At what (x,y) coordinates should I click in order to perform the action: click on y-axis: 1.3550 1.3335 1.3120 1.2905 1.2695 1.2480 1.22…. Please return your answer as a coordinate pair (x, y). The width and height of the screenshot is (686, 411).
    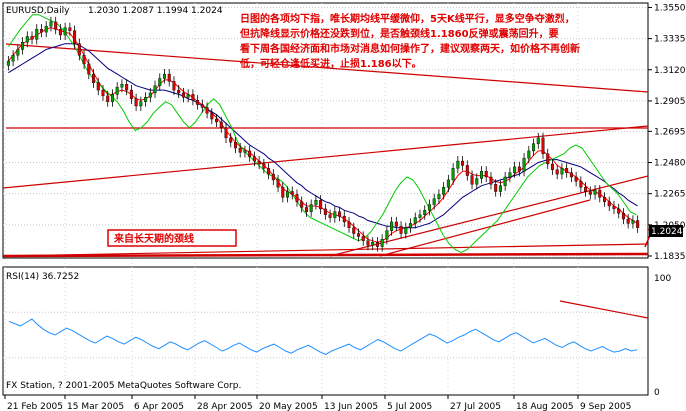
    Looking at the image, I should click on (667, 132).